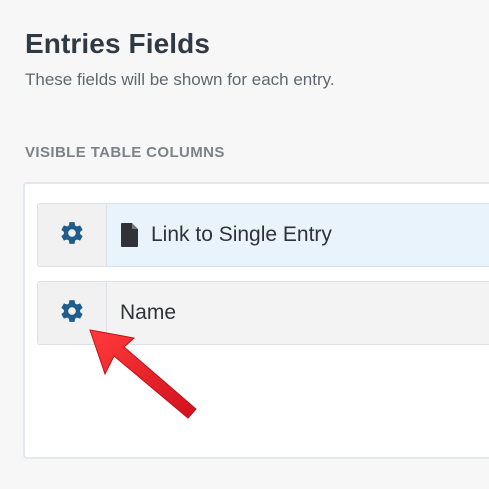 Image resolution: width=489 pixels, height=489 pixels. I want to click on column-label: Name, so click(148, 312).